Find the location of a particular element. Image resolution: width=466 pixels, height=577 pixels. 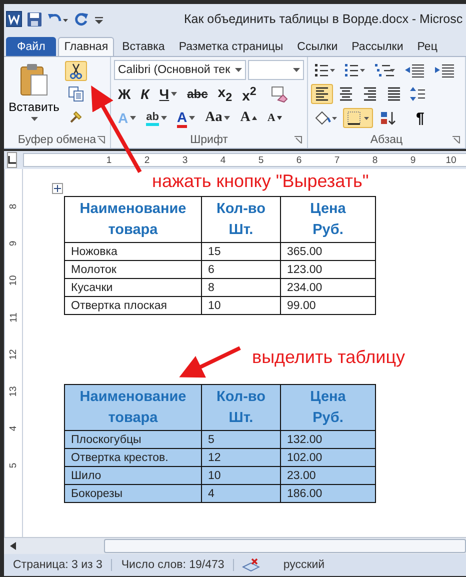

table-cell: 5 is located at coordinates (211, 440).